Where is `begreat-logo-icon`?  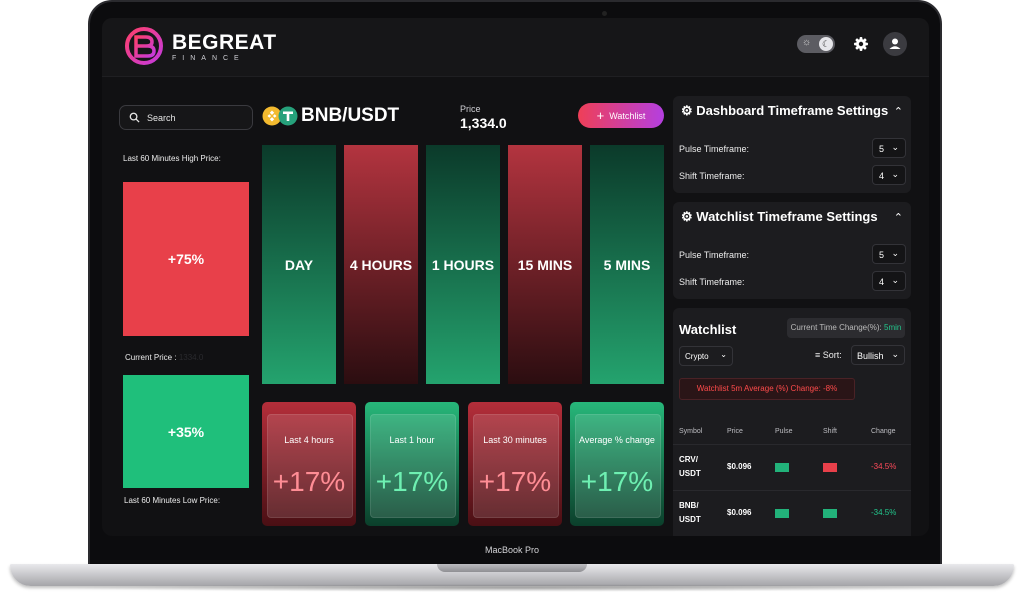
begreat-logo-icon is located at coordinates (144, 46).